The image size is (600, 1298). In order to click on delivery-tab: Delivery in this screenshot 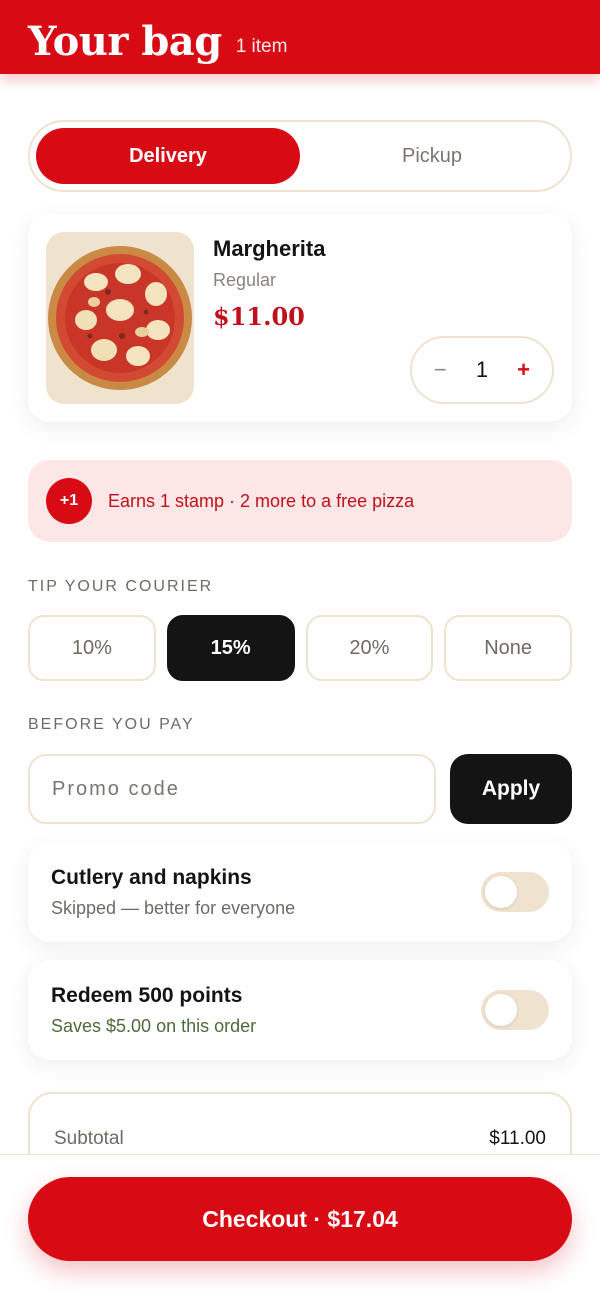, I will do `click(168, 156)`.